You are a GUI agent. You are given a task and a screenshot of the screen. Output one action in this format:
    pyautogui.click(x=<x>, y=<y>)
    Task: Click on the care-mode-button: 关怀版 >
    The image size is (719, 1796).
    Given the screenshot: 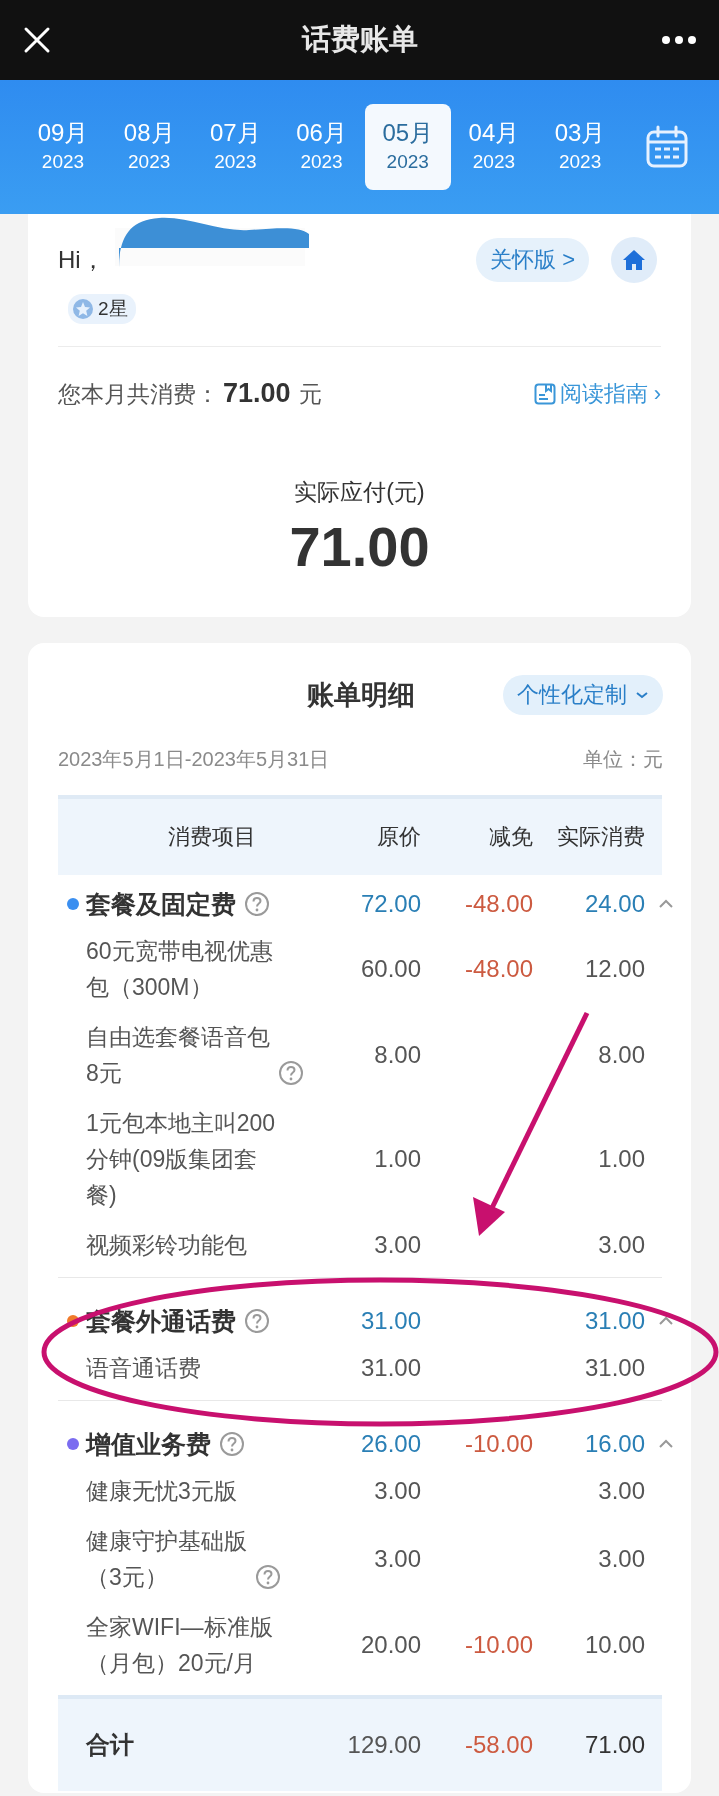 What is the action you would take?
    pyautogui.click(x=532, y=260)
    